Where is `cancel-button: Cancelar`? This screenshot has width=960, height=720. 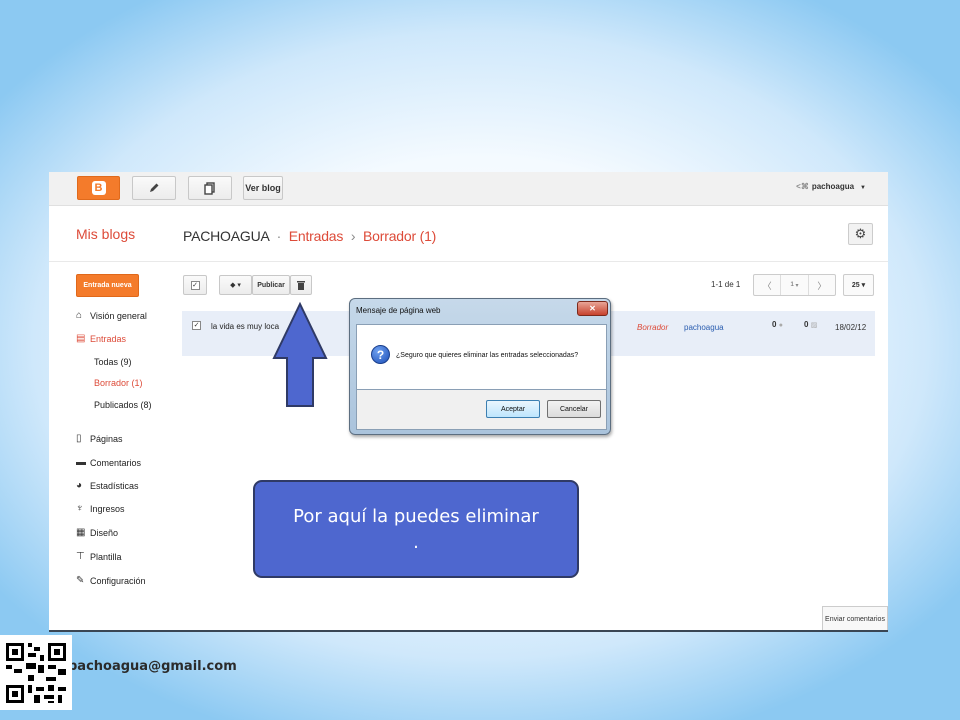
cancel-button: Cancelar is located at coordinates (574, 409).